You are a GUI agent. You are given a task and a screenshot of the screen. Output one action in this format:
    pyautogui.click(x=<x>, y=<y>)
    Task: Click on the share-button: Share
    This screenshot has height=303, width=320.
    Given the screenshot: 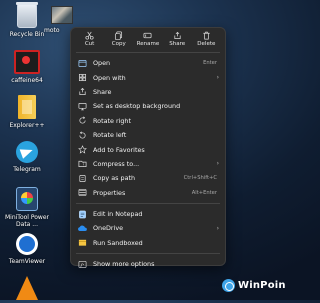 What is the action you would take?
    pyautogui.click(x=177, y=40)
    